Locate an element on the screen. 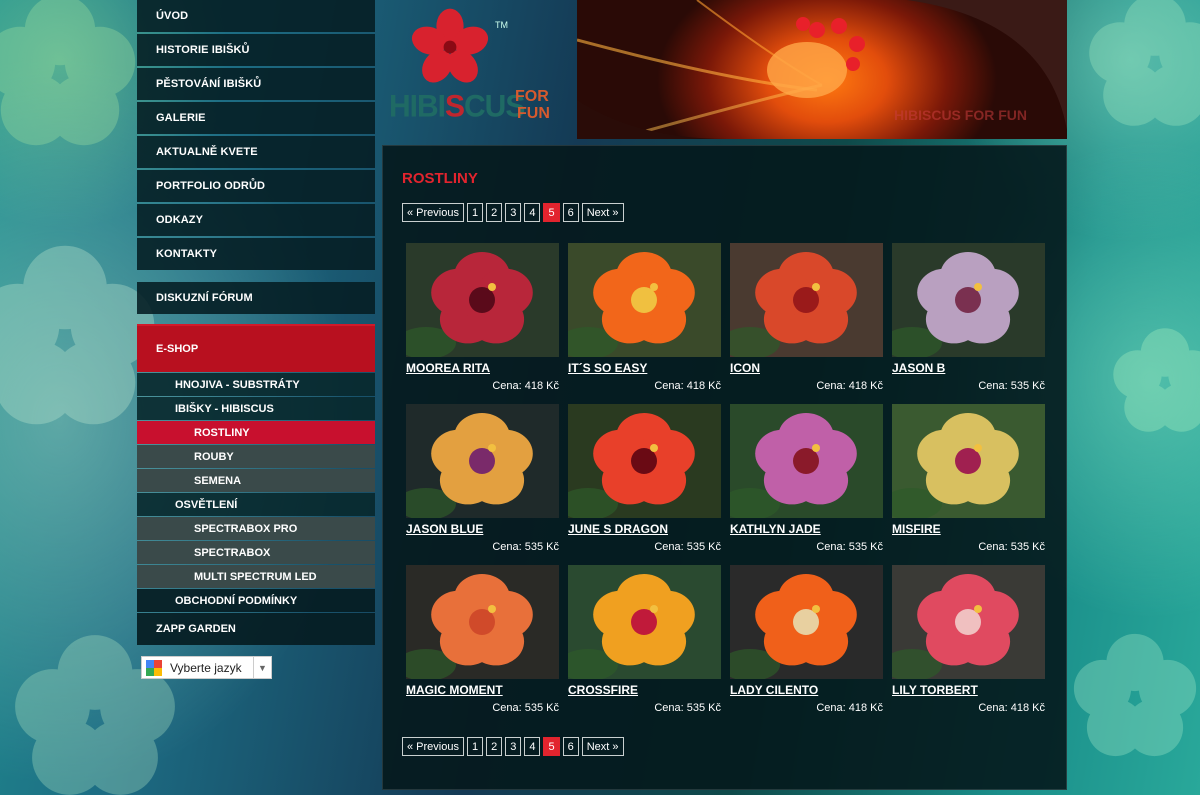  product-name-link: LADY CILENTO is located at coordinates (806, 690).